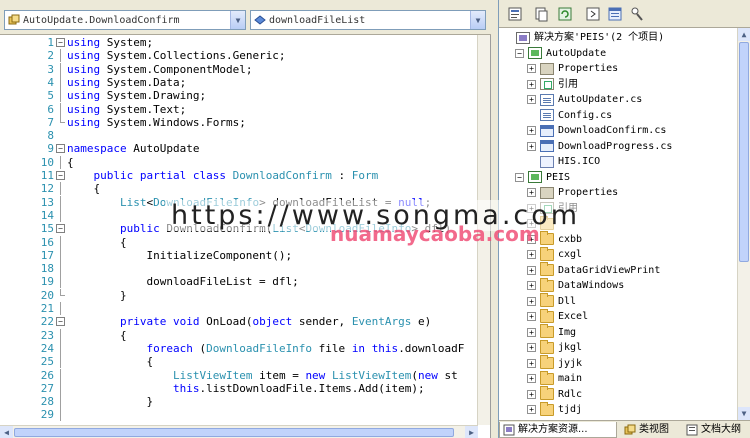  What do you see at coordinates (554, 378) in the screenshot?
I see `folder-item: + main` at bounding box center [554, 378].